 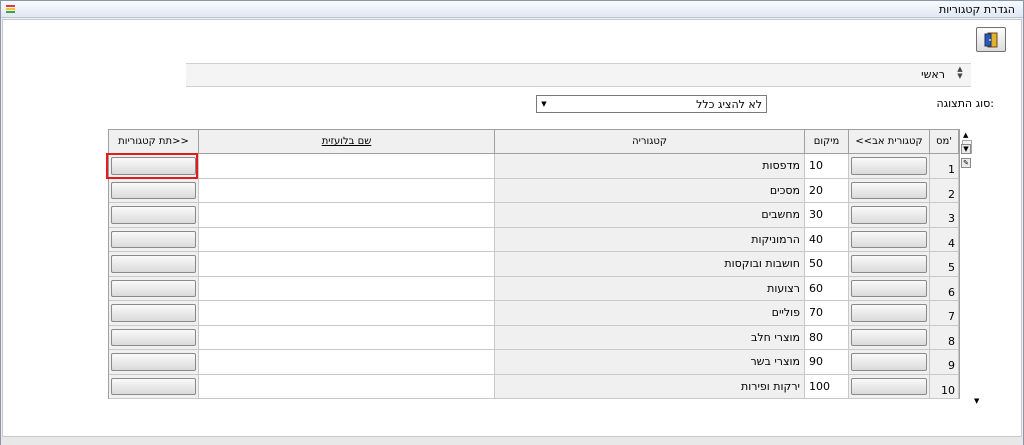 I want to click on category-cell: פוליים, so click(x=650, y=313).